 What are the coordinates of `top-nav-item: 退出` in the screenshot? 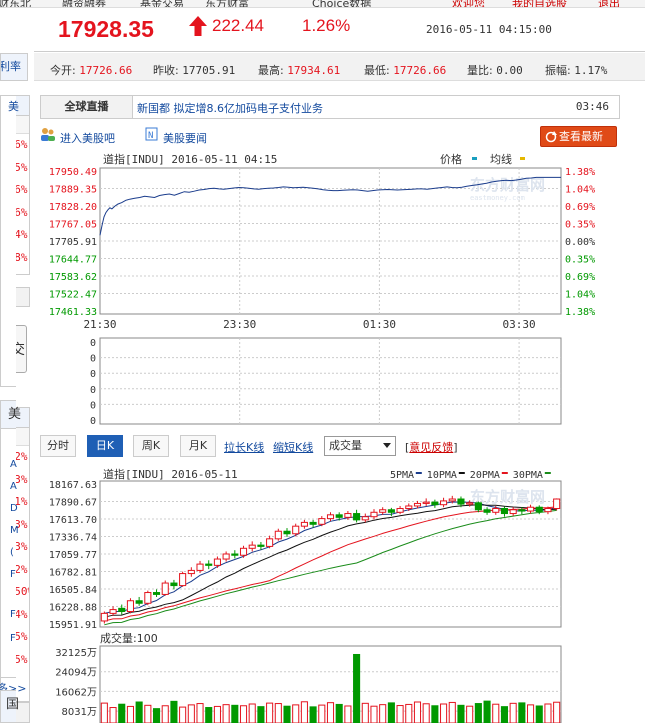 It's located at (609, 3).